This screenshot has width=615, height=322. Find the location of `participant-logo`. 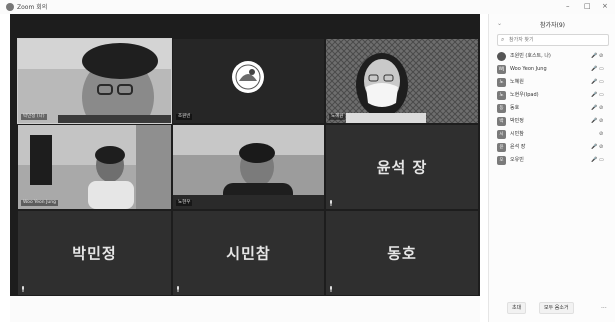

participant-logo is located at coordinates (248, 81).